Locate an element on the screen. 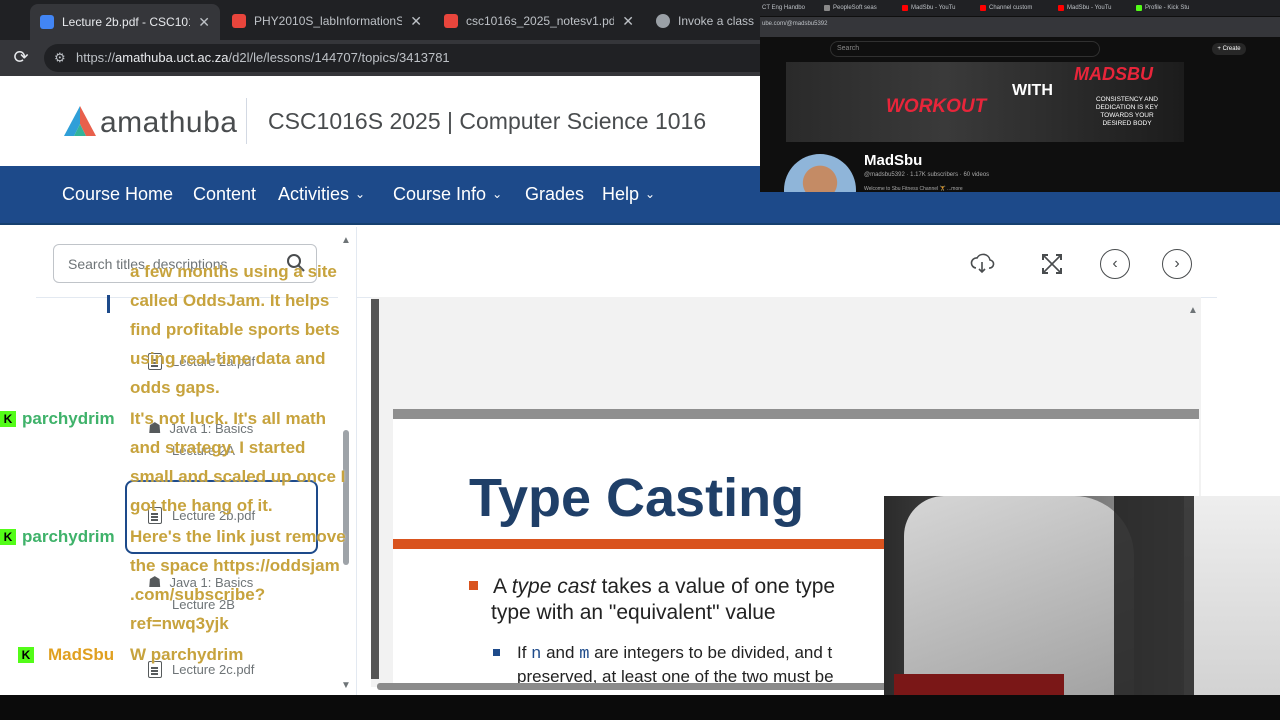 This screenshot has width=1280, height=720. tab-label: Lecture 2b.pdf - CSC1016S 20 is located at coordinates (126, 22).